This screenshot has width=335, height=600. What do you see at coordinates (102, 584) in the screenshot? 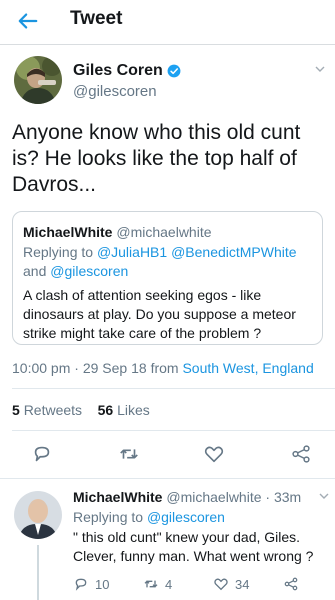
I see `reply-reply-count: 10` at bounding box center [102, 584].